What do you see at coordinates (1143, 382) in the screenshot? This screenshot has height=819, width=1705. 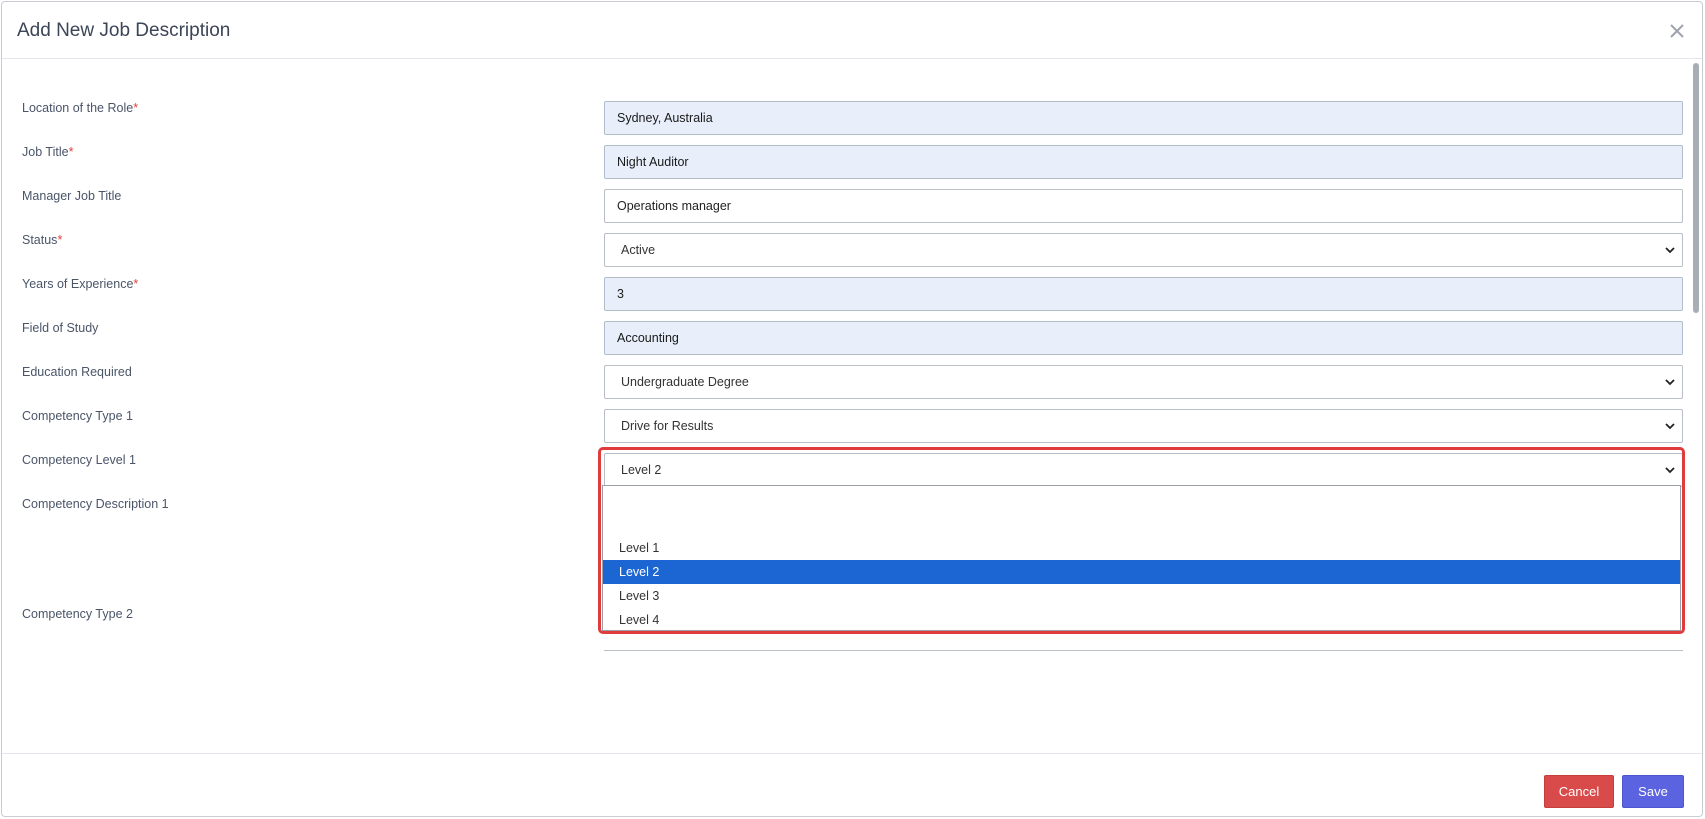 I see `education-required-select: Undergraduate Degree` at bounding box center [1143, 382].